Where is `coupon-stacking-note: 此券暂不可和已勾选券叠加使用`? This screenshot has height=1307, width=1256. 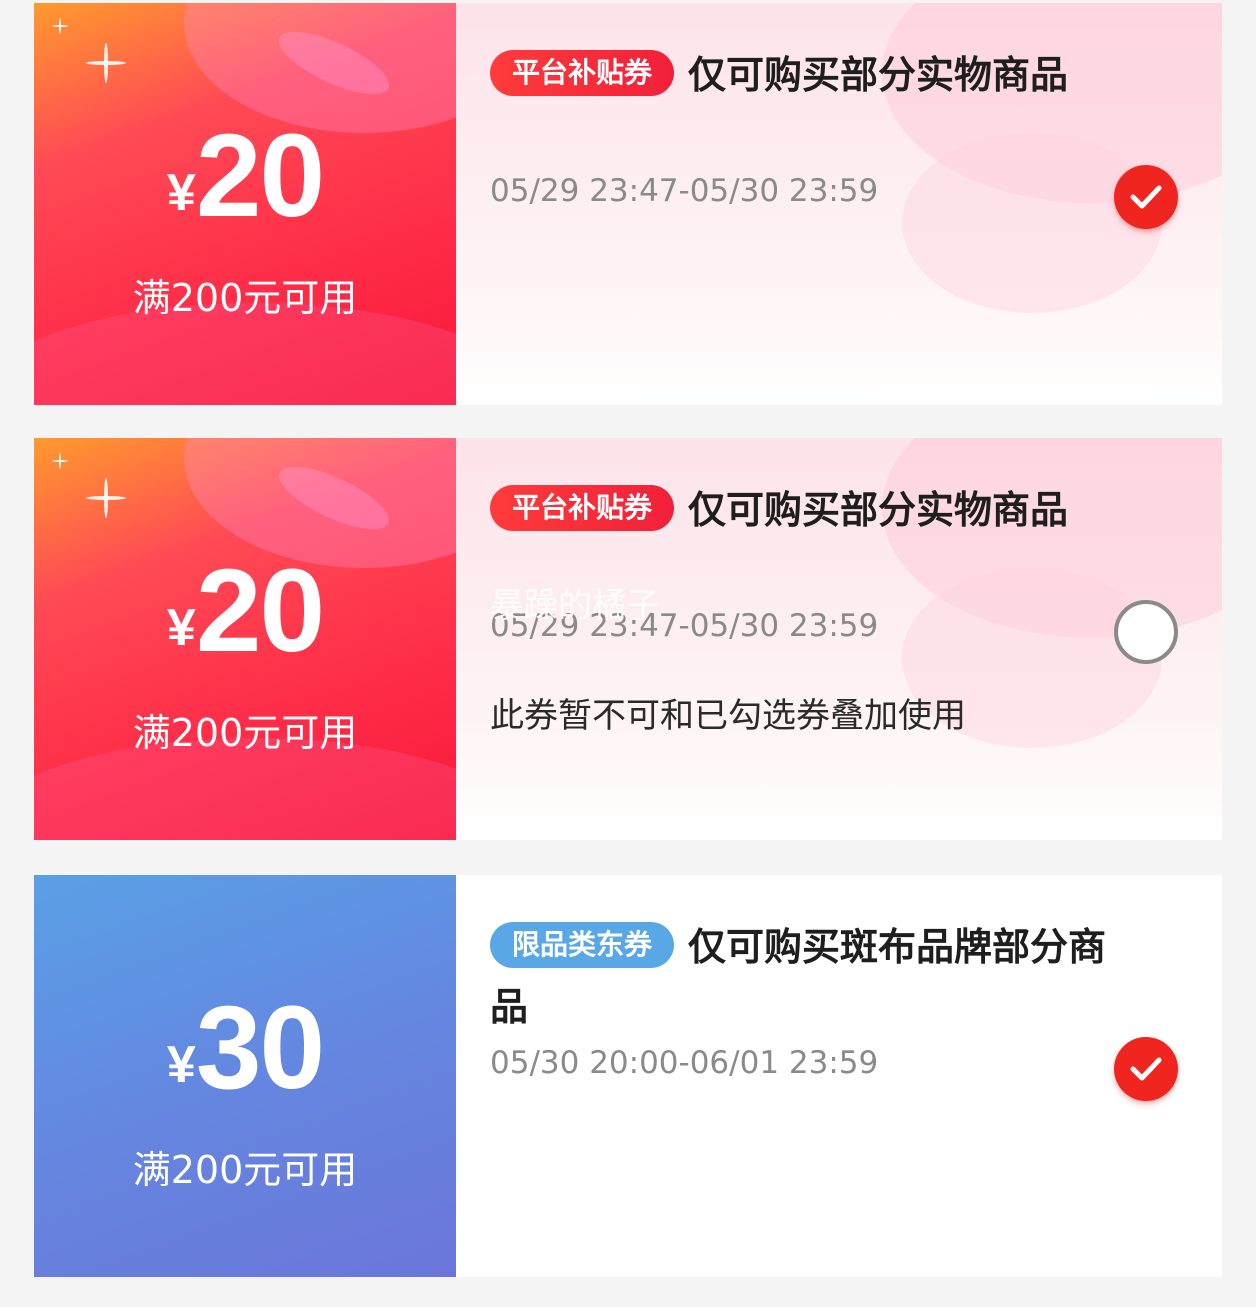
coupon-stacking-note: 此券暂不可和已勾选券叠加使用 is located at coordinates (728, 716).